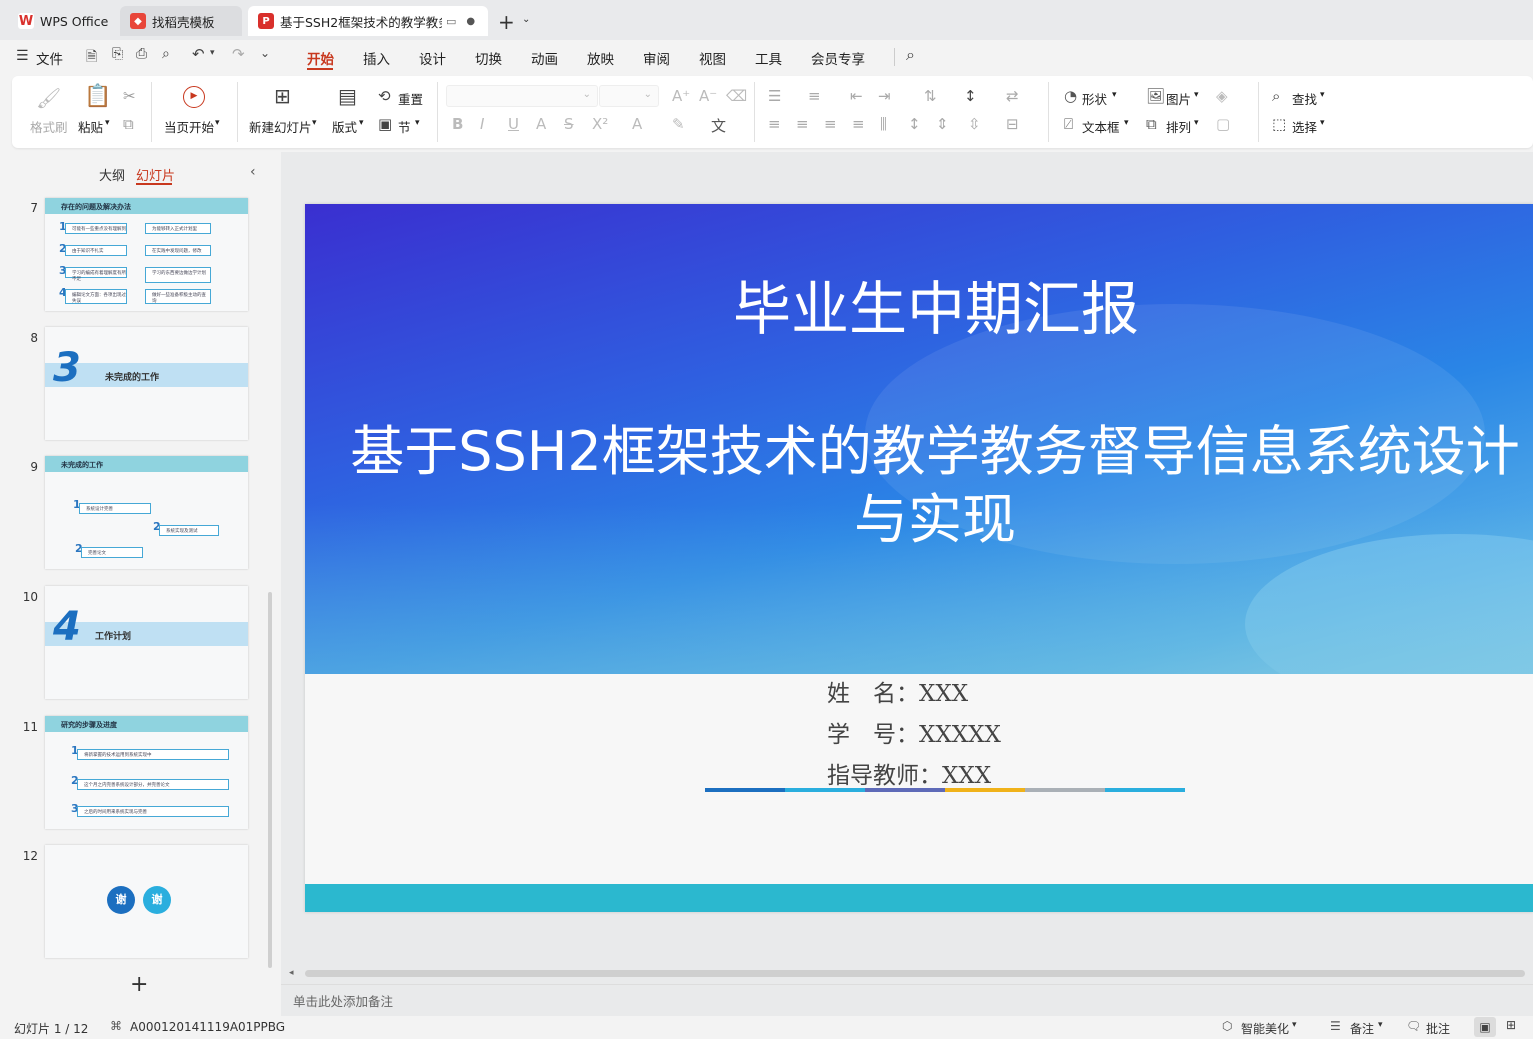 The width and height of the screenshot is (1533, 1039). I want to click on student-name: 姓 名：XXX, so click(897, 691).